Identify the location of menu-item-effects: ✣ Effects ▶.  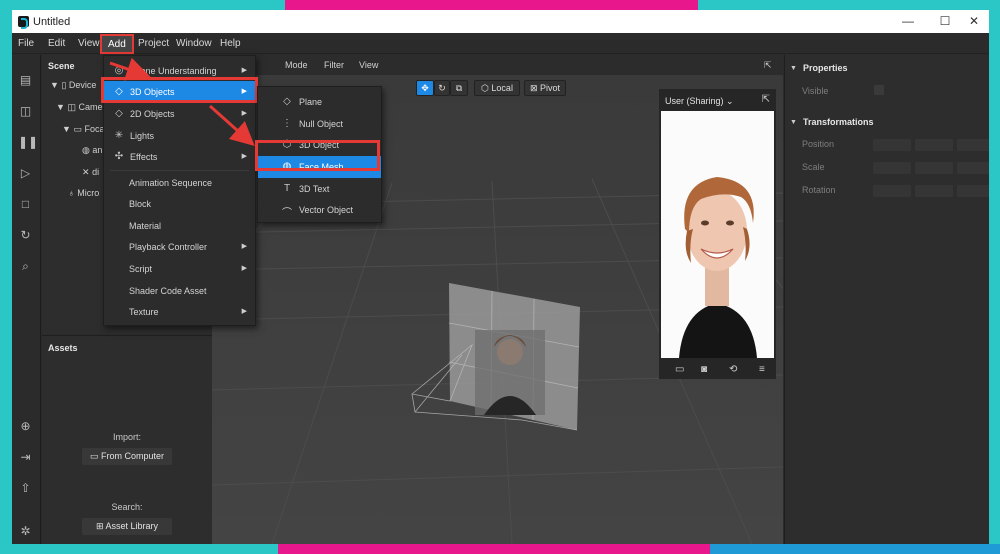
(179, 157).